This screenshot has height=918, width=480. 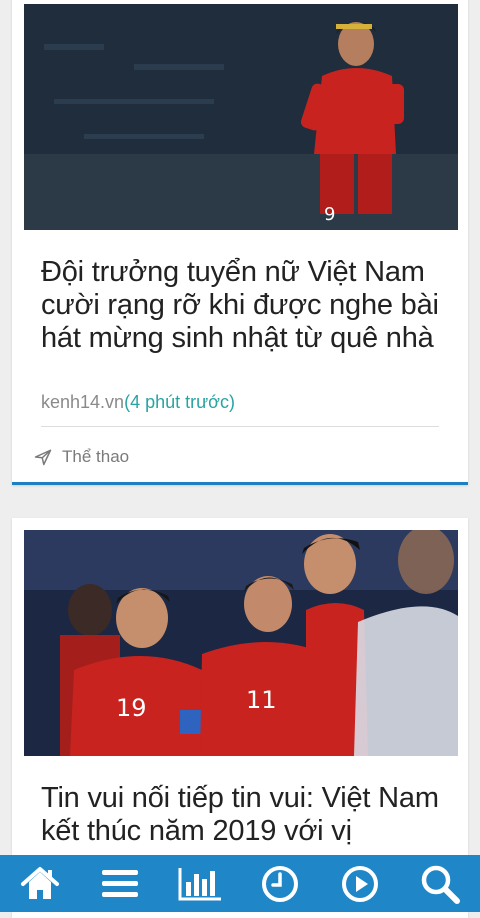 I want to click on category-label: Thể thao, so click(x=96, y=456).